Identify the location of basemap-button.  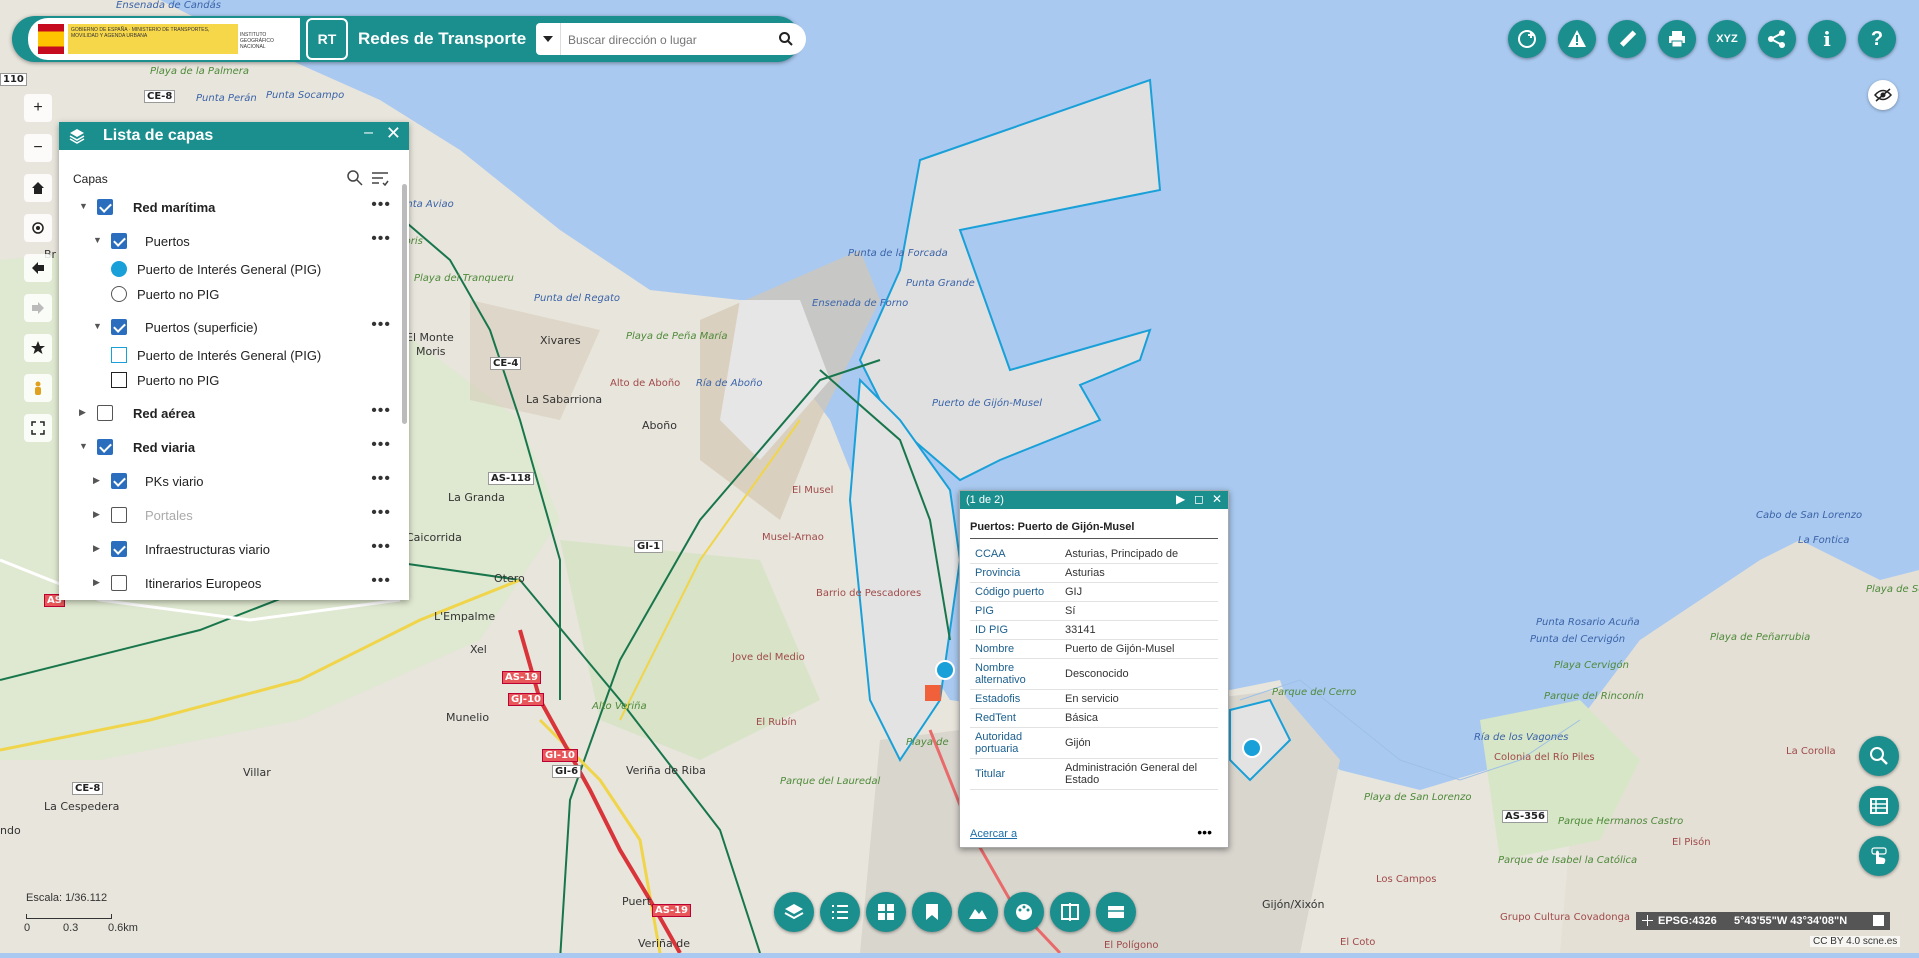
(1116, 912).